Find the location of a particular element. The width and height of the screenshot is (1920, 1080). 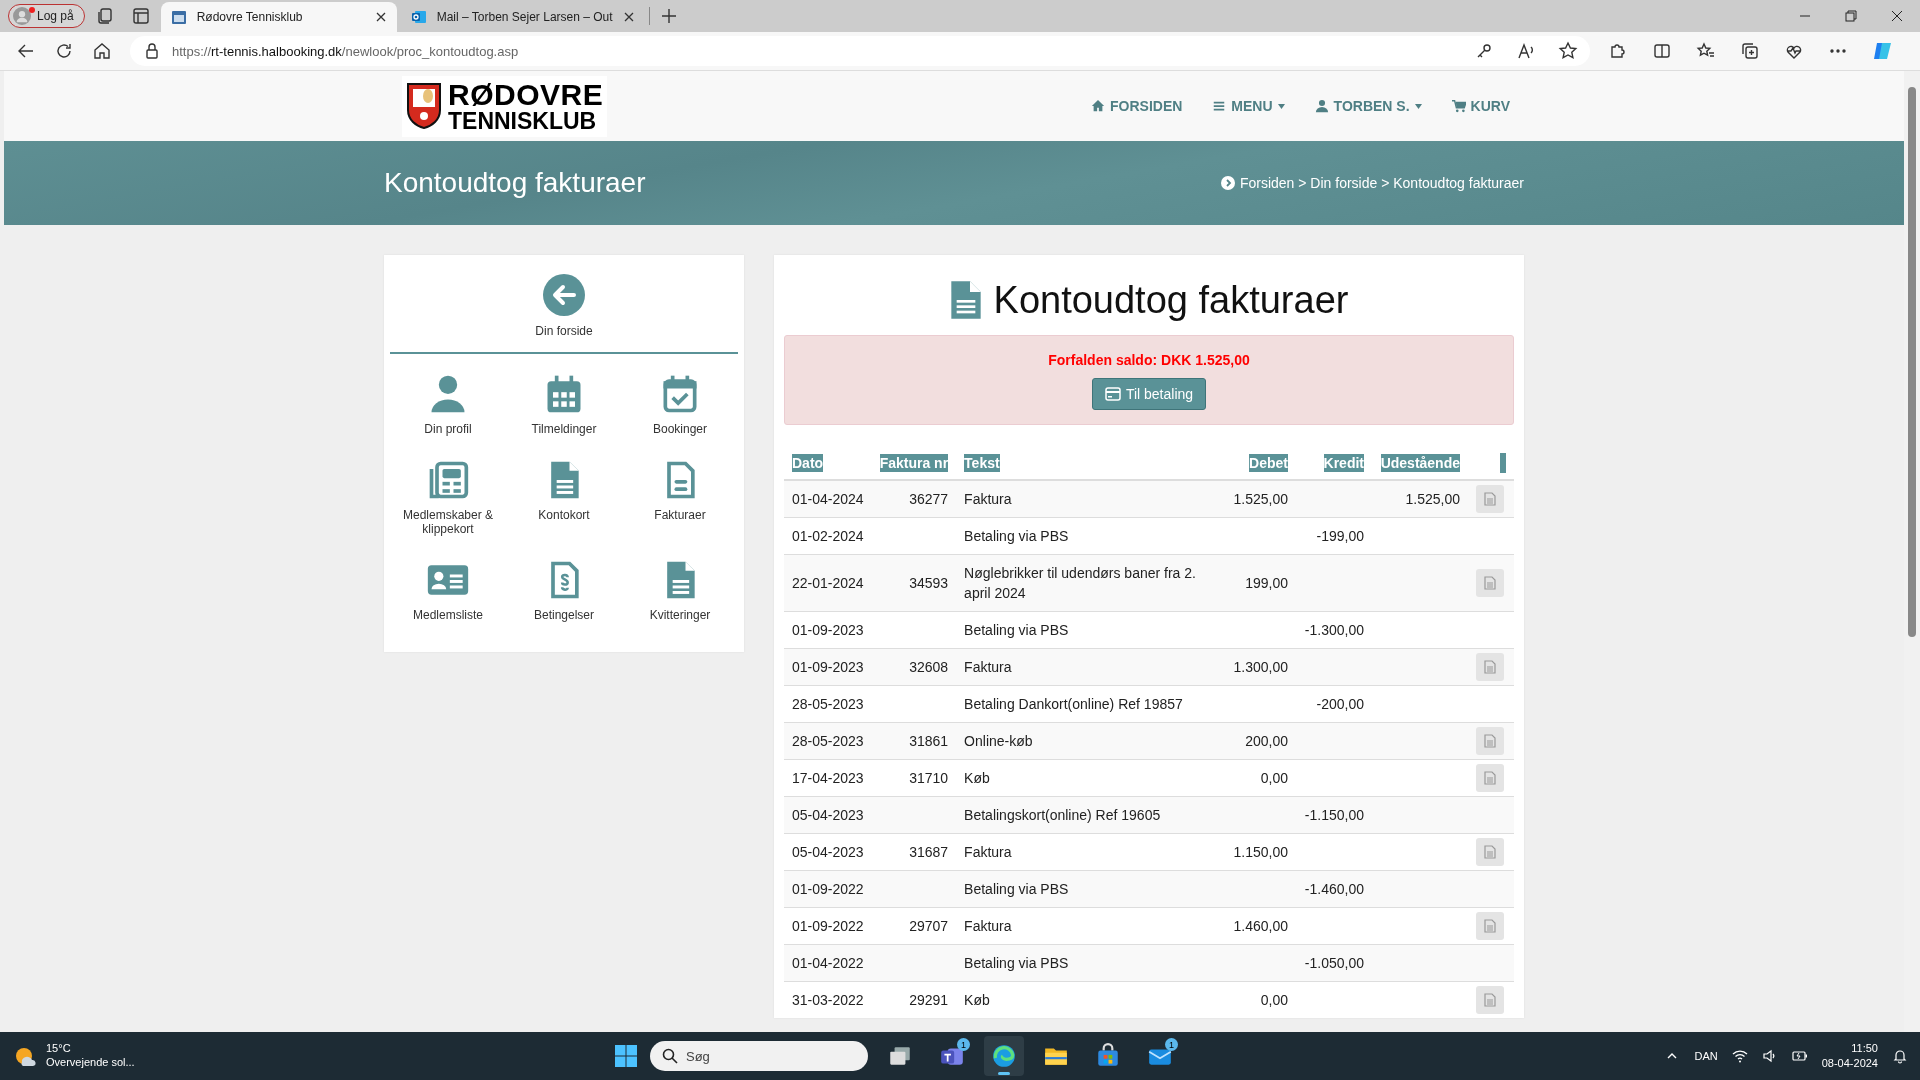

cart-icon is located at coordinates (1458, 106).